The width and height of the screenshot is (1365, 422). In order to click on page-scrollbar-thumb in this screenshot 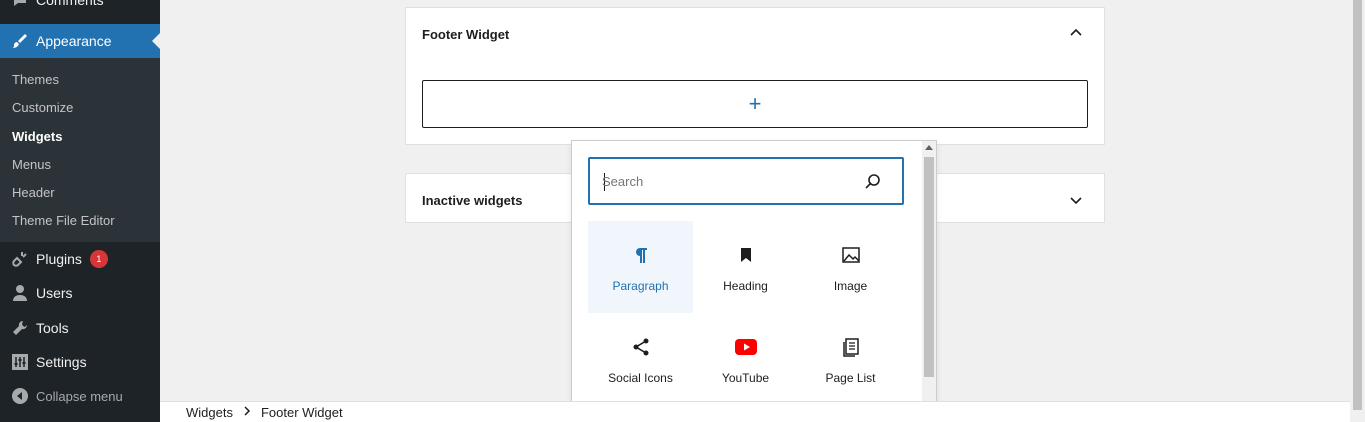, I will do `click(1357, 205)`.